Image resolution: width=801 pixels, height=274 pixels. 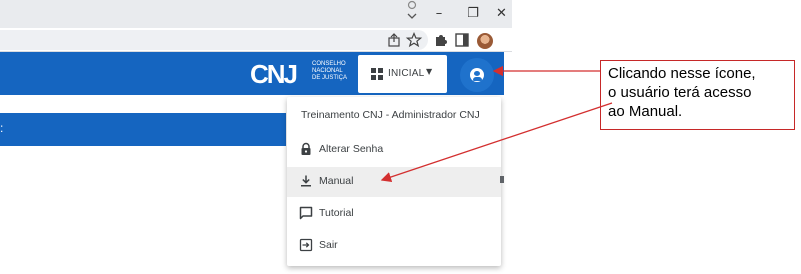 What do you see at coordinates (645, 111) in the screenshot?
I see `callout-line: ao Manual.` at bounding box center [645, 111].